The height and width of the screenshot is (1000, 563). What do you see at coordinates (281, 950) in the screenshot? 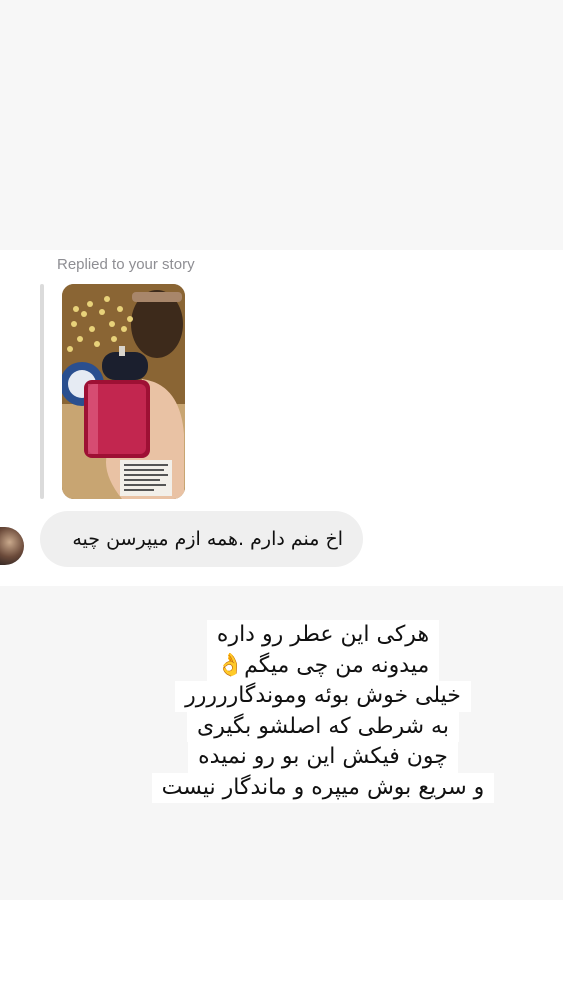
I see `footer-area` at bounding box center [281, 950].